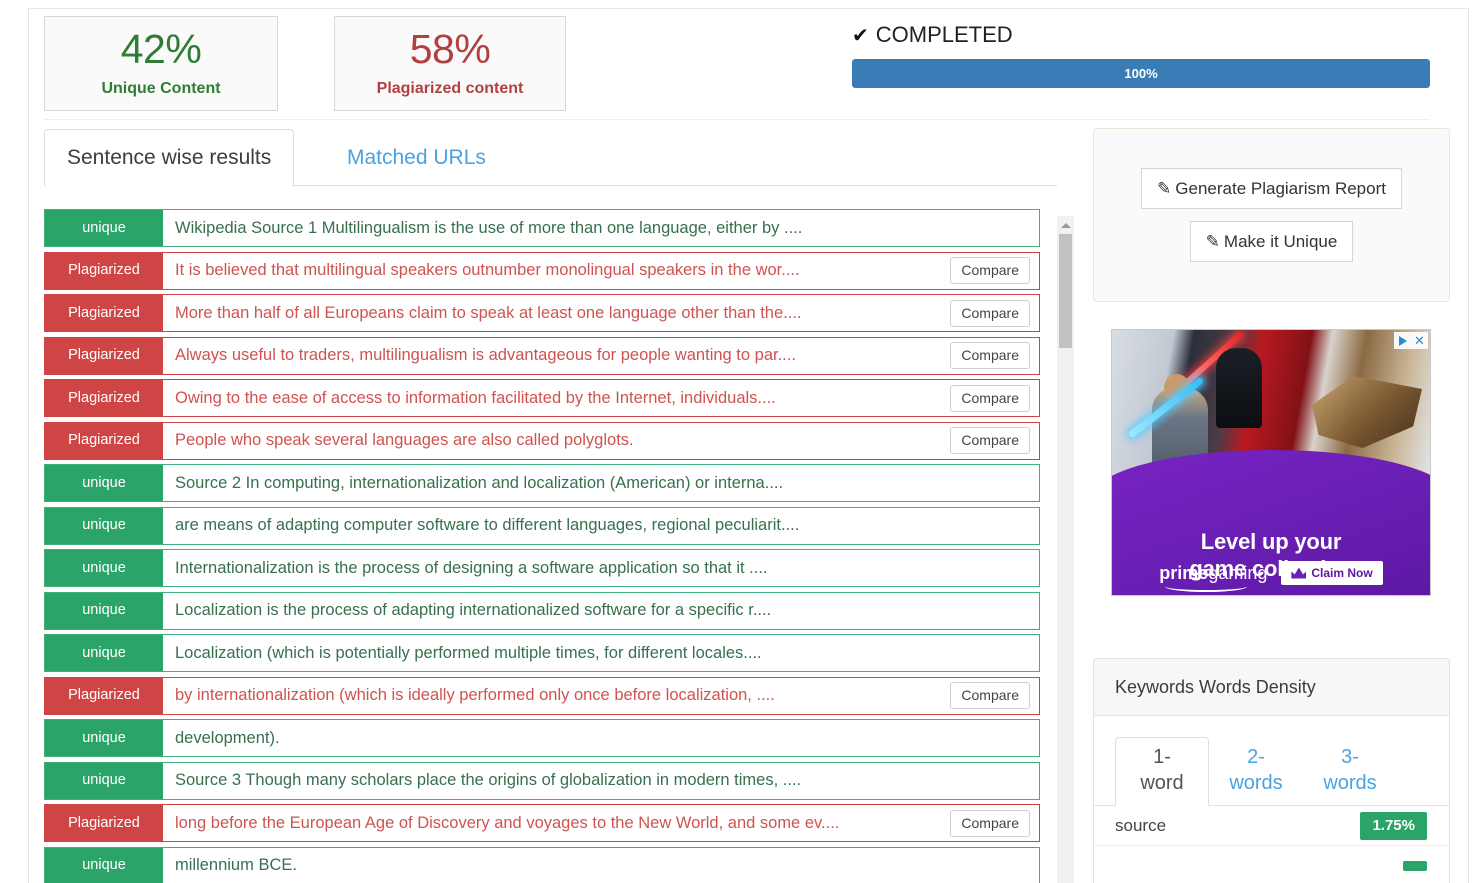 Image resolution: width=1477 pixels, height=883 pixels. I want to click on tab-sentence-wise-results: Sentence wise results, so click(169, 158).